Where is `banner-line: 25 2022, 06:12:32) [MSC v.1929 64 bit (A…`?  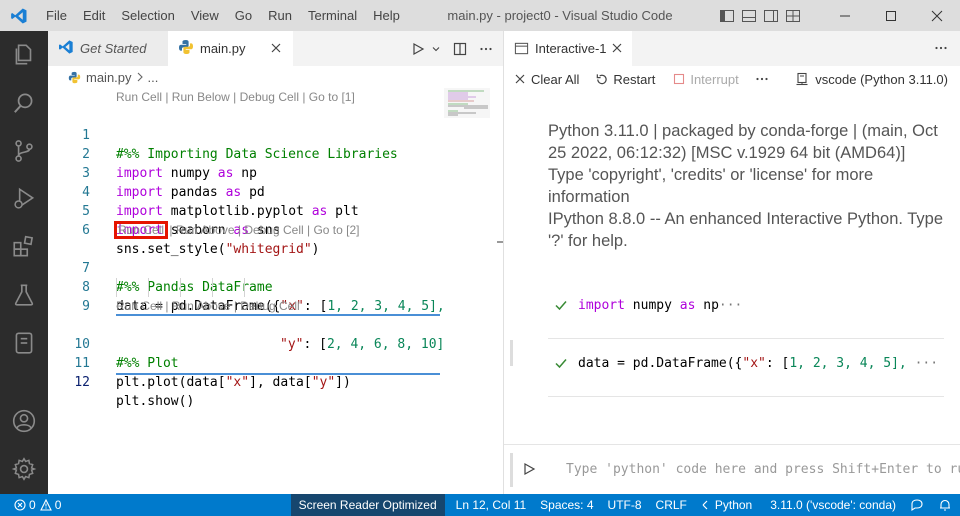
banner-line: 25 2022, 06:12:32) [MSC v.1929 64 bit (A… is located at coordinates (727, 153).